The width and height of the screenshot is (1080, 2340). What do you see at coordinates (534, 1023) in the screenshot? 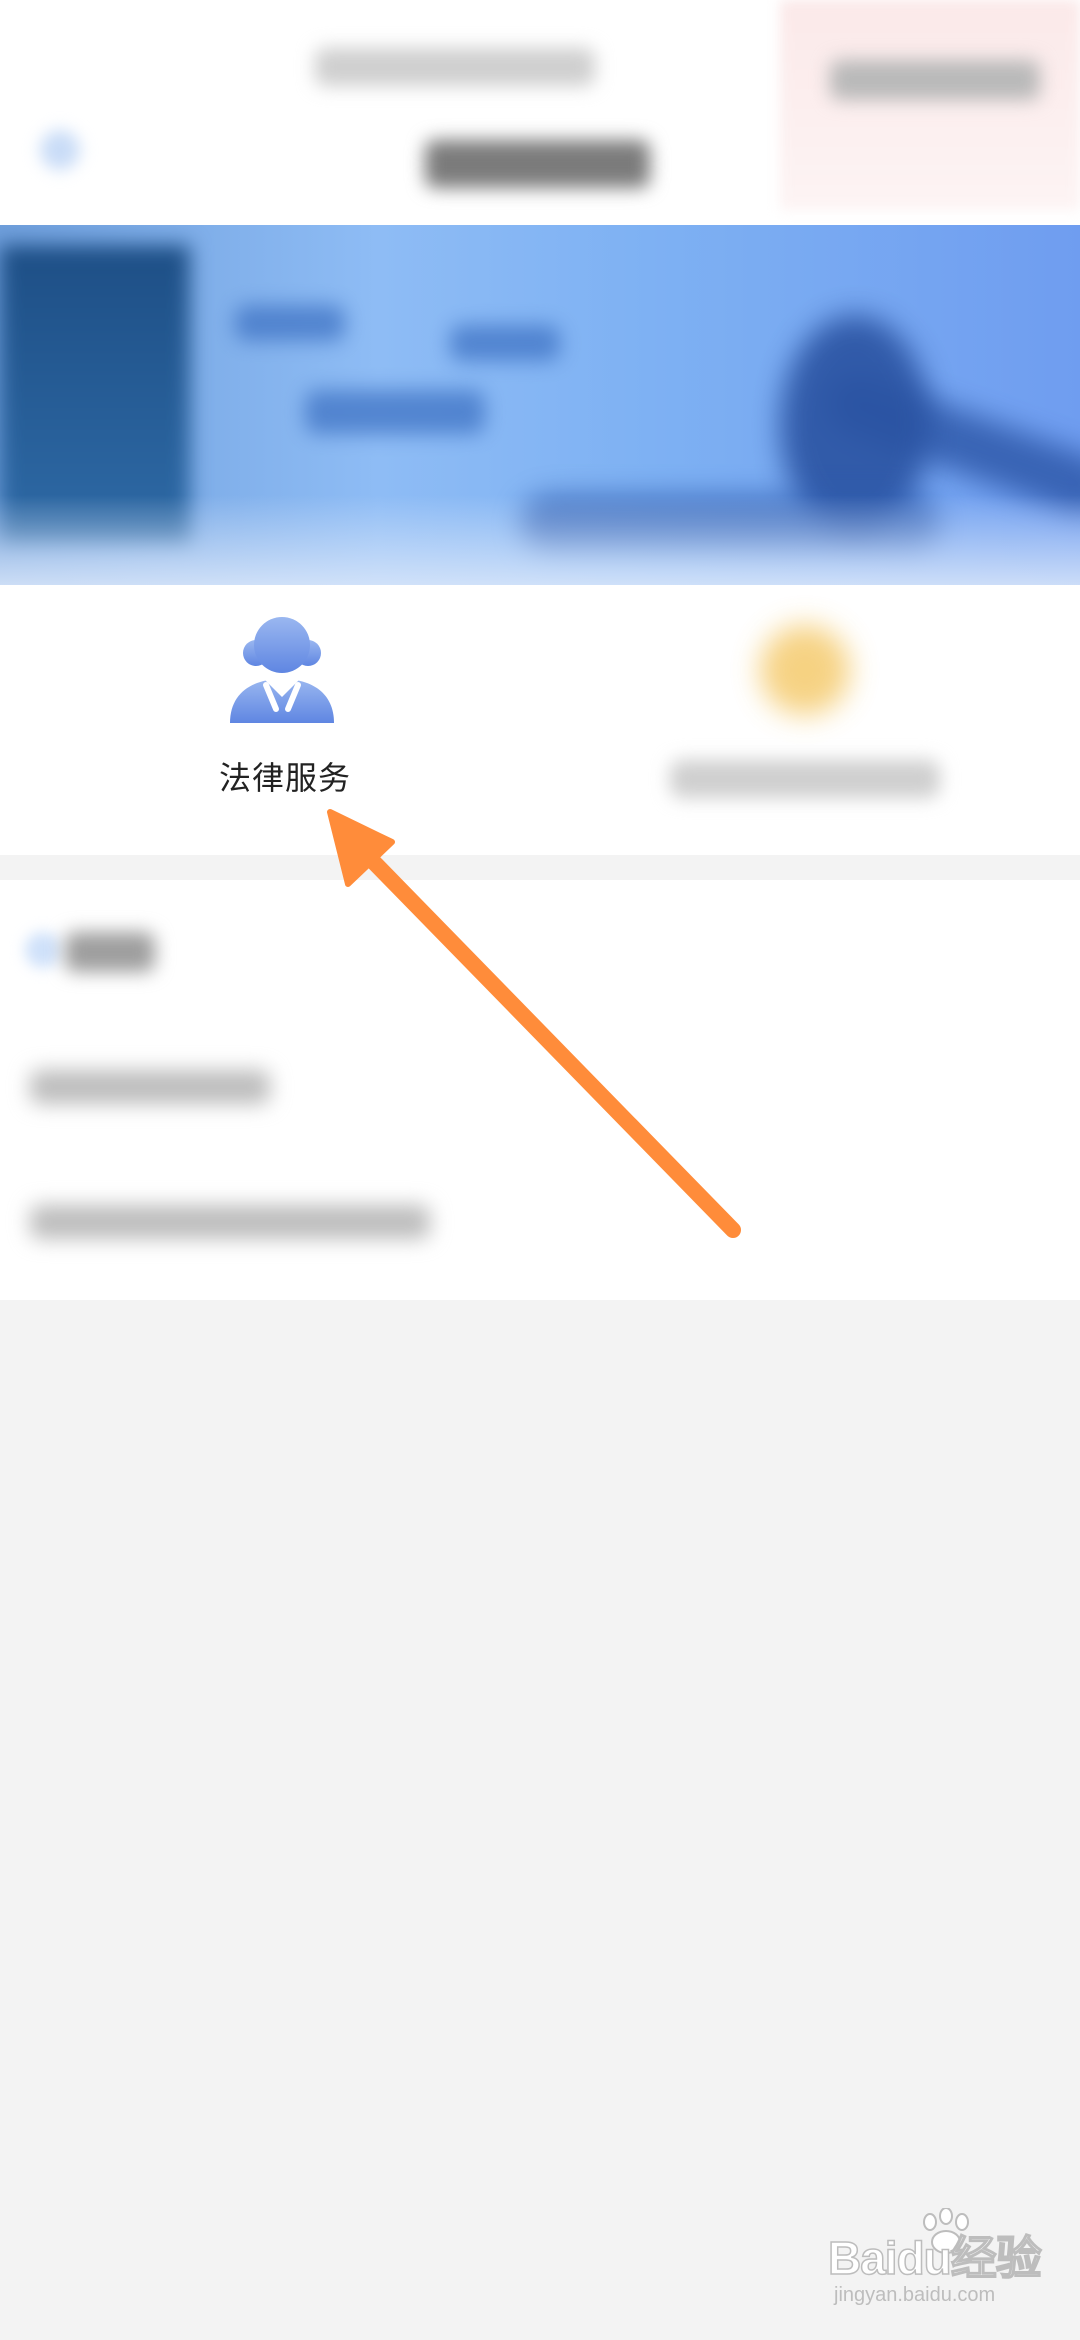
I see `annotation-arrow` at bounding box center [534, 1023].